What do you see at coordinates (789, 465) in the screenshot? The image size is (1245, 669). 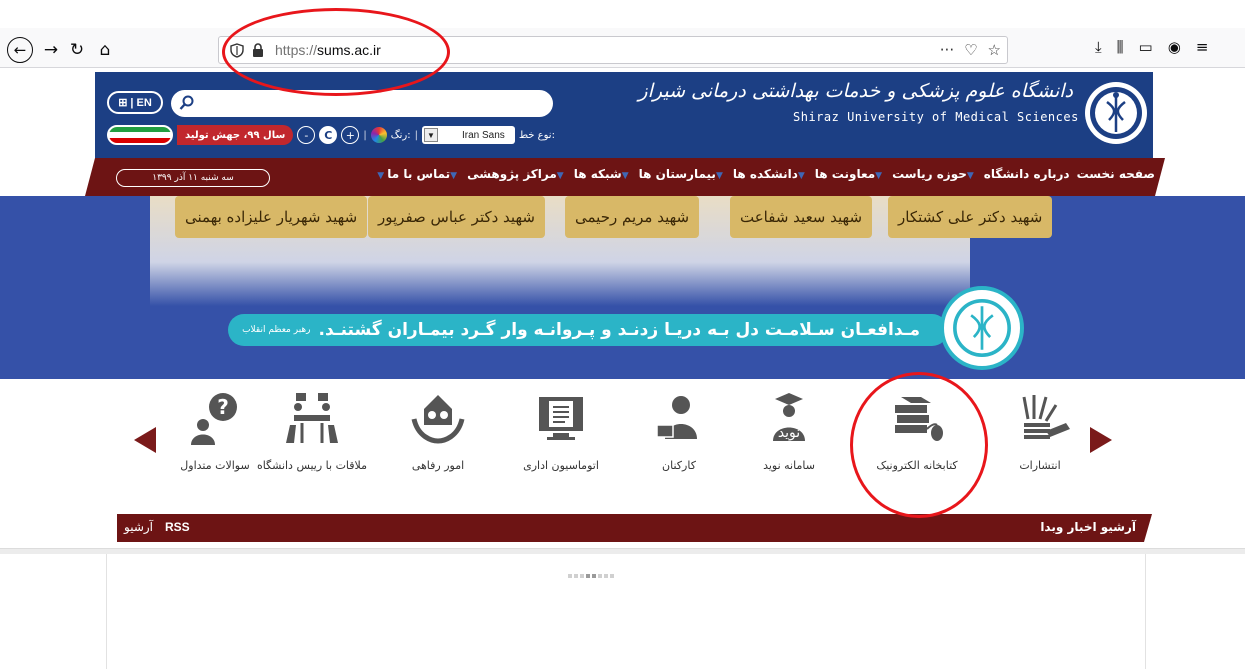 I see `quick-link-label: سامانه نوید` at bounding box center [789, 465].